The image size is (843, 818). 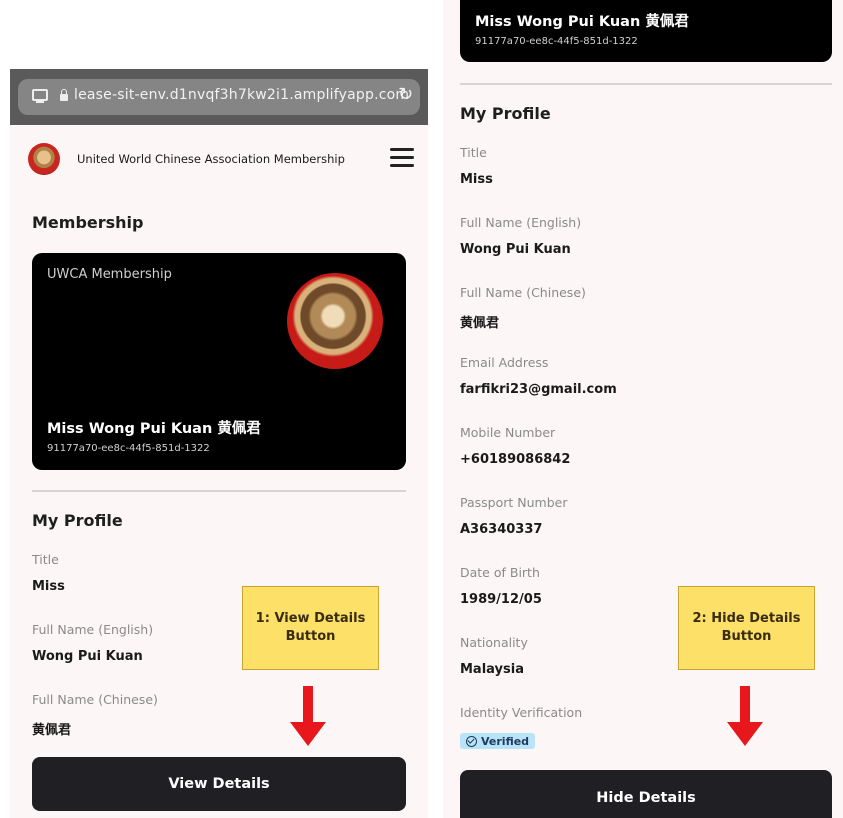 What do you see at coordinates (109, 274) in the screenshot?
I see `card-type: UWCA Membership` at bounding box center [109, 274].